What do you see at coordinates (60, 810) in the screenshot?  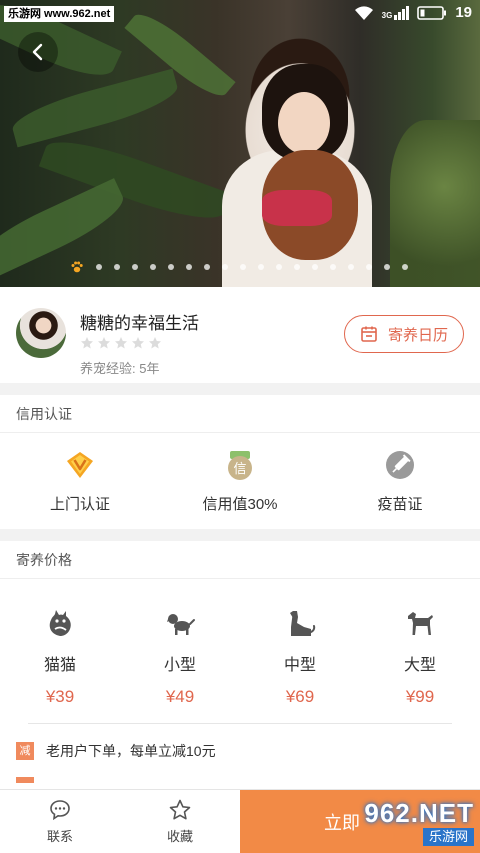 I see `chat-icon` at bounding box center [60, 810].